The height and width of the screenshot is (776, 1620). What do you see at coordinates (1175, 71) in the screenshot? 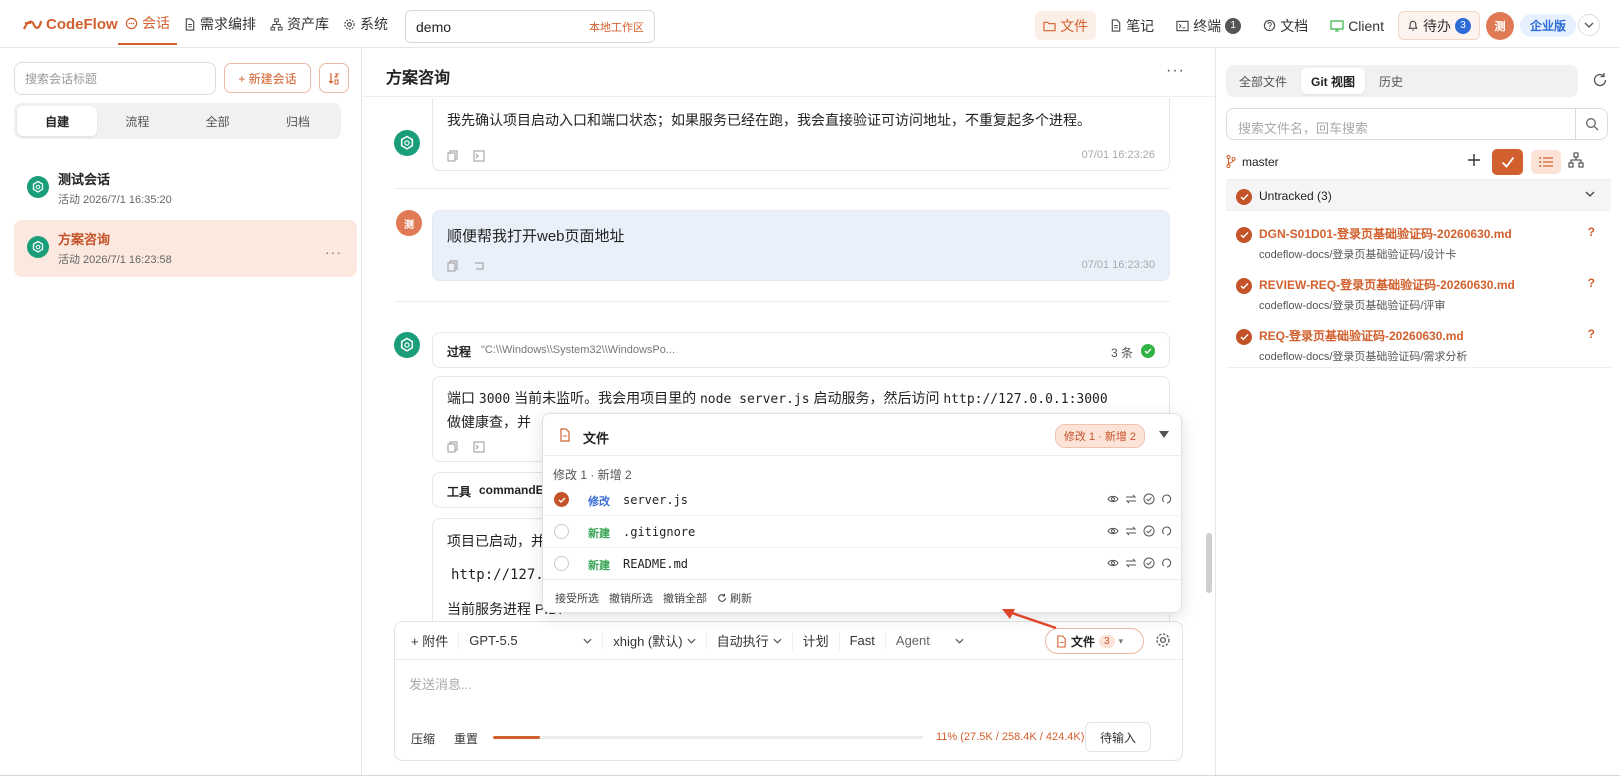
I see `chat-more-button: ···` at bounding box center [1175, 71].